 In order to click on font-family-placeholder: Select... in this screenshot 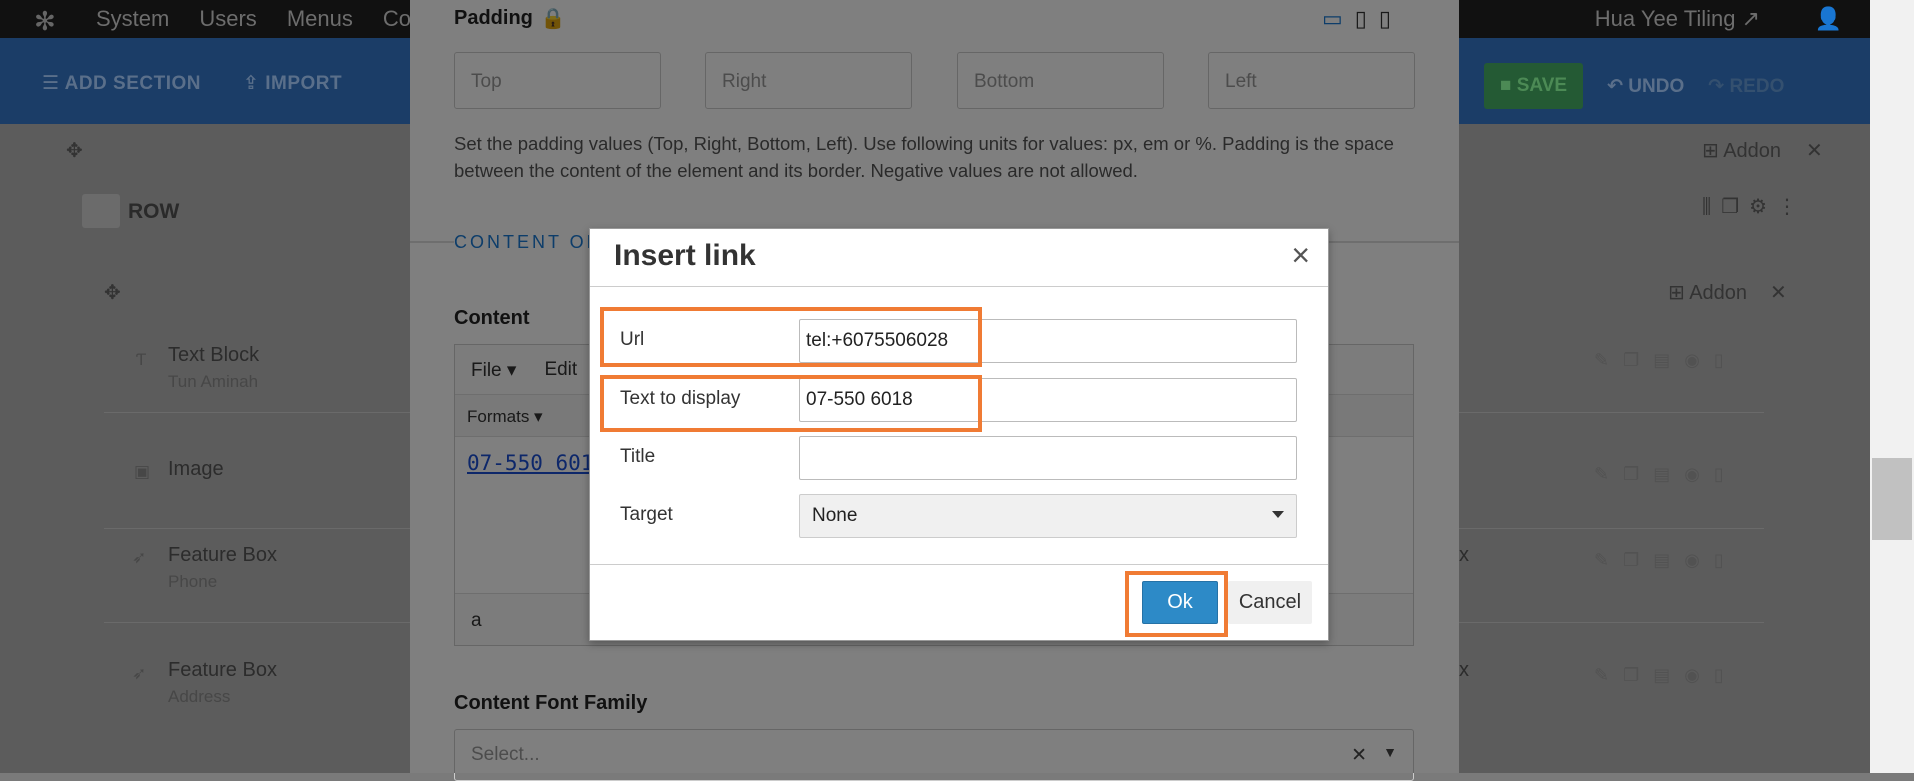, I will do `click(505, 754)`.